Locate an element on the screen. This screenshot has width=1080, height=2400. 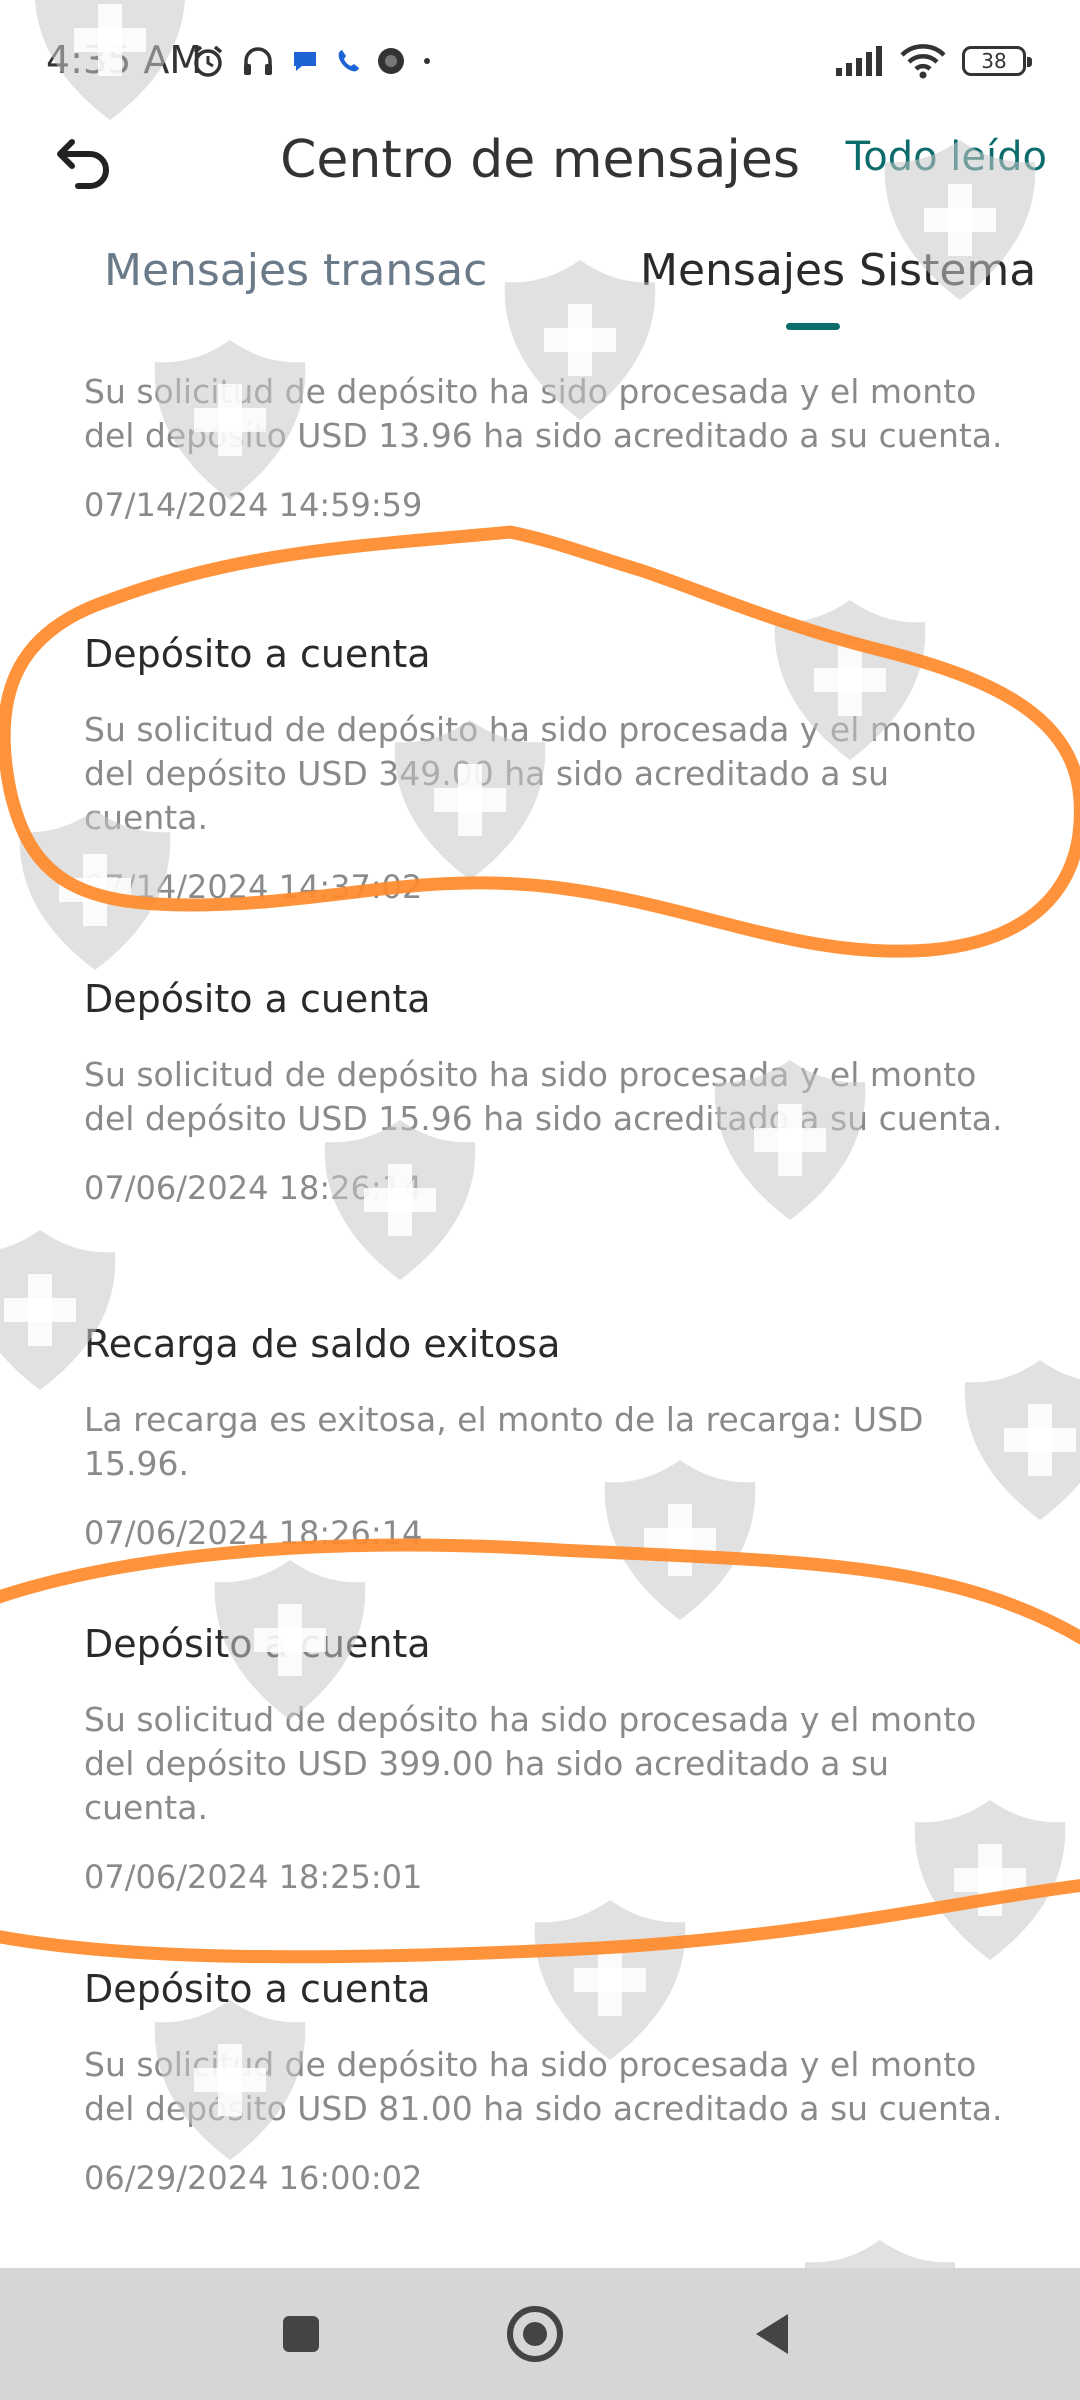
phone-icon is located at coordinates (348, 61).